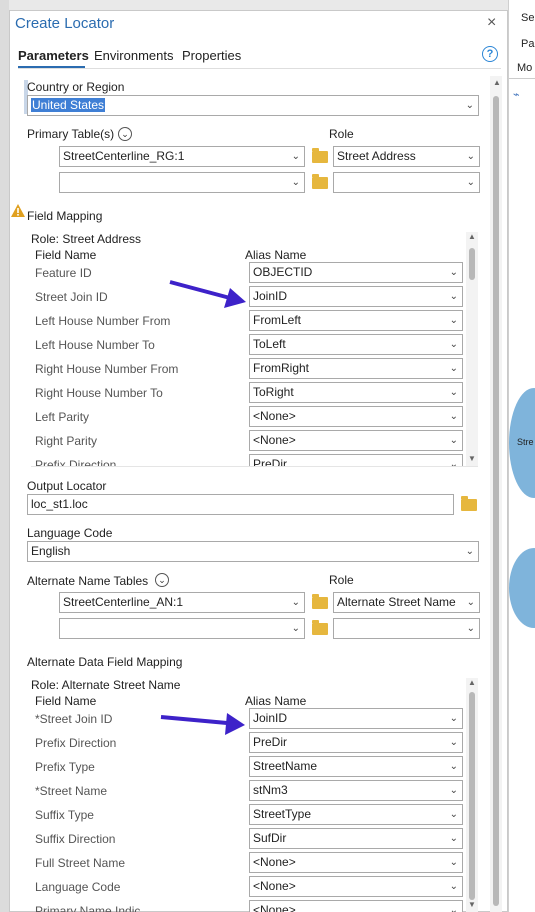 Image resolution: width=535 pixels, height=912 pixels. What do you see at coordinates (71, 134) in the screenshot?
I see `primary-tables-label: Primary Table(s)` at bounding box center [71, 134].